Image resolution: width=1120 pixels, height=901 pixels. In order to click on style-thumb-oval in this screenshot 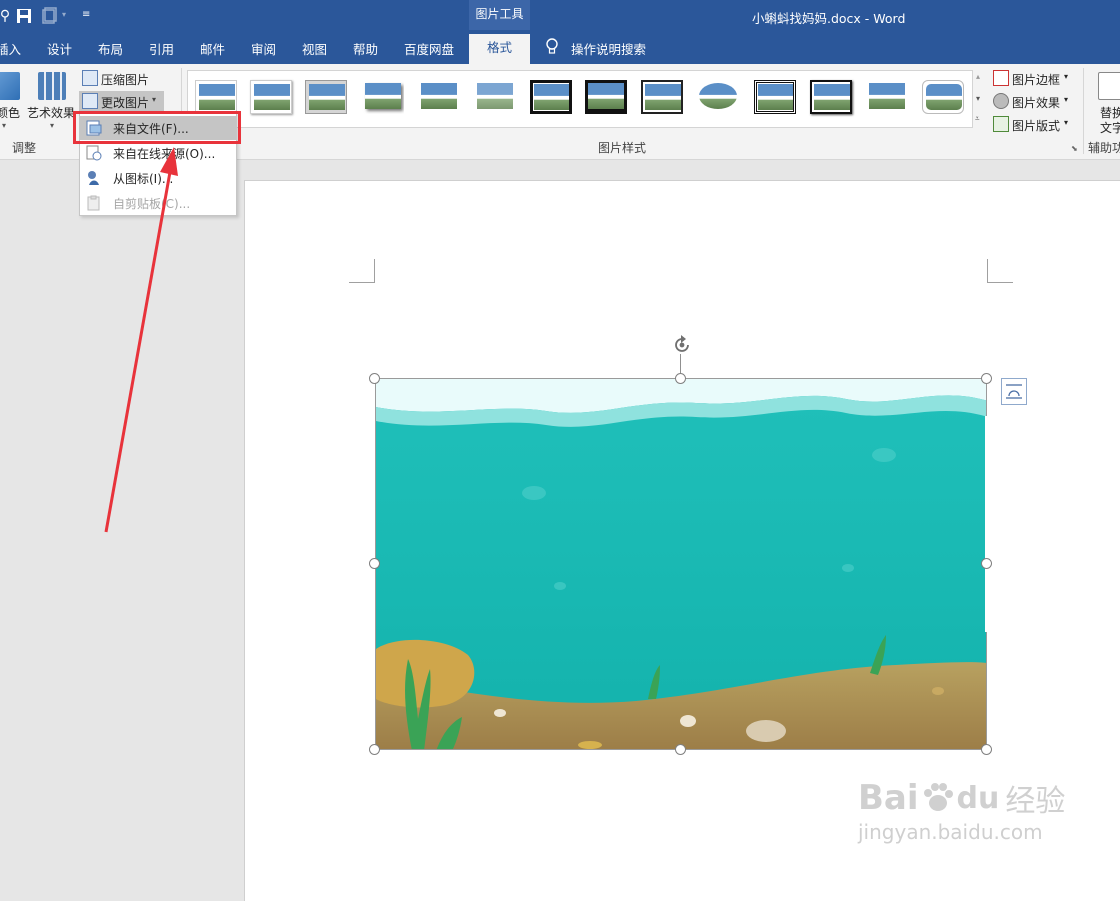, I will do `click(719, 97)`.